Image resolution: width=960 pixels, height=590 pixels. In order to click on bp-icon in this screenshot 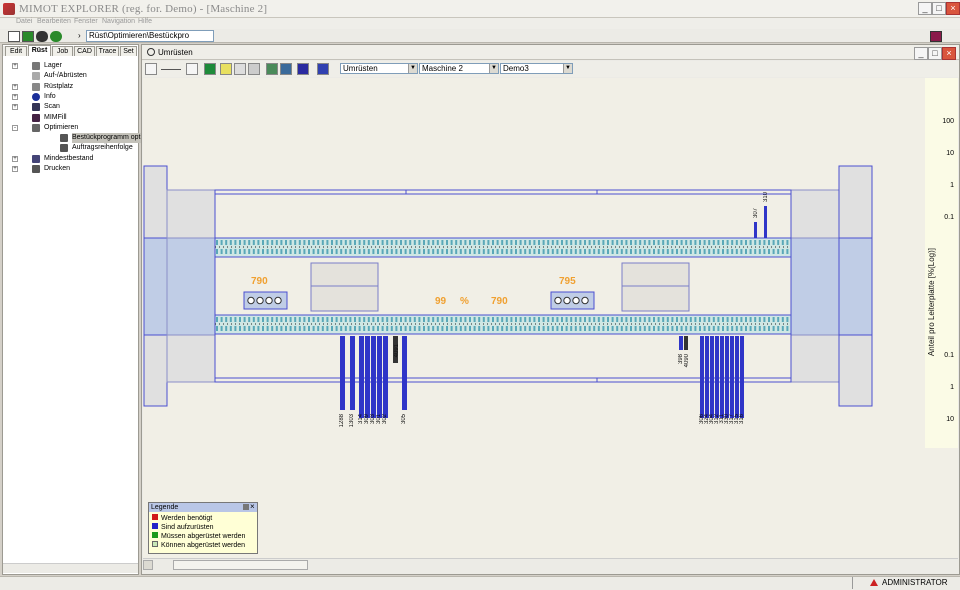, I will do `click(64, 138)`.